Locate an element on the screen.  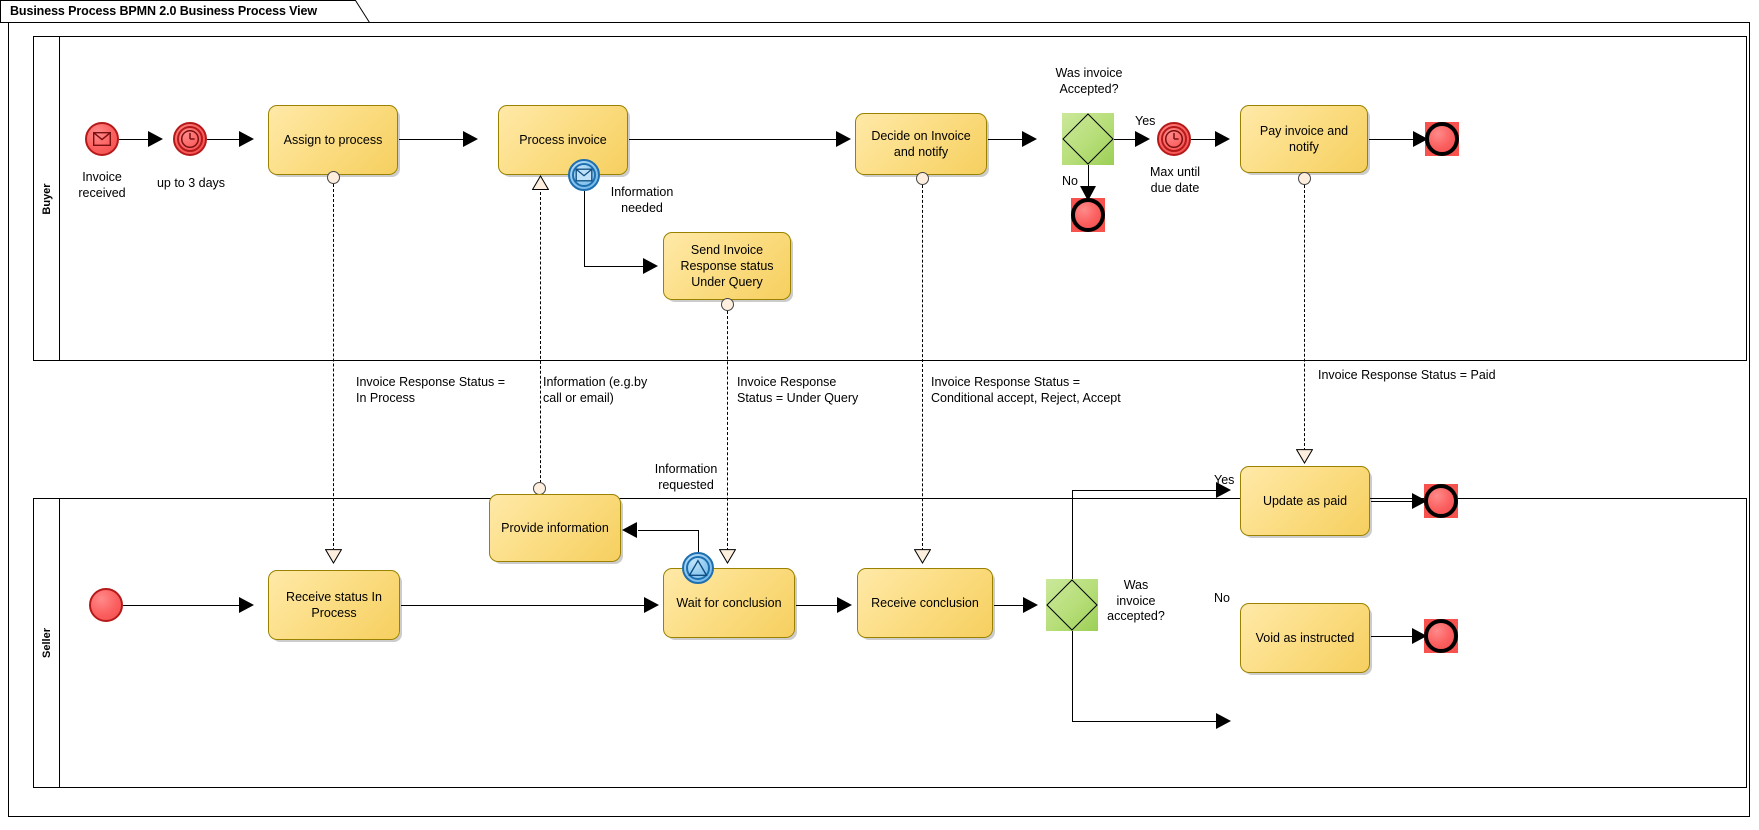
message-flow-4-arrow is located at coordinates (922, 556).